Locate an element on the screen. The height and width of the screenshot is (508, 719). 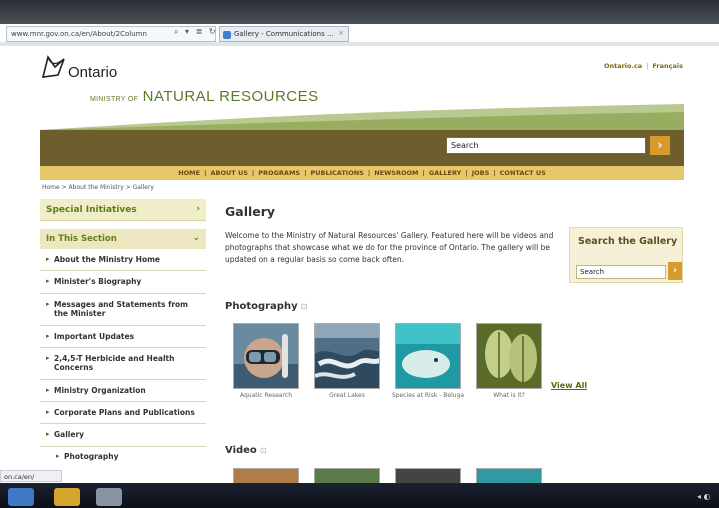
video-heading: Video ⊡ is located at coordinates (246, 450).